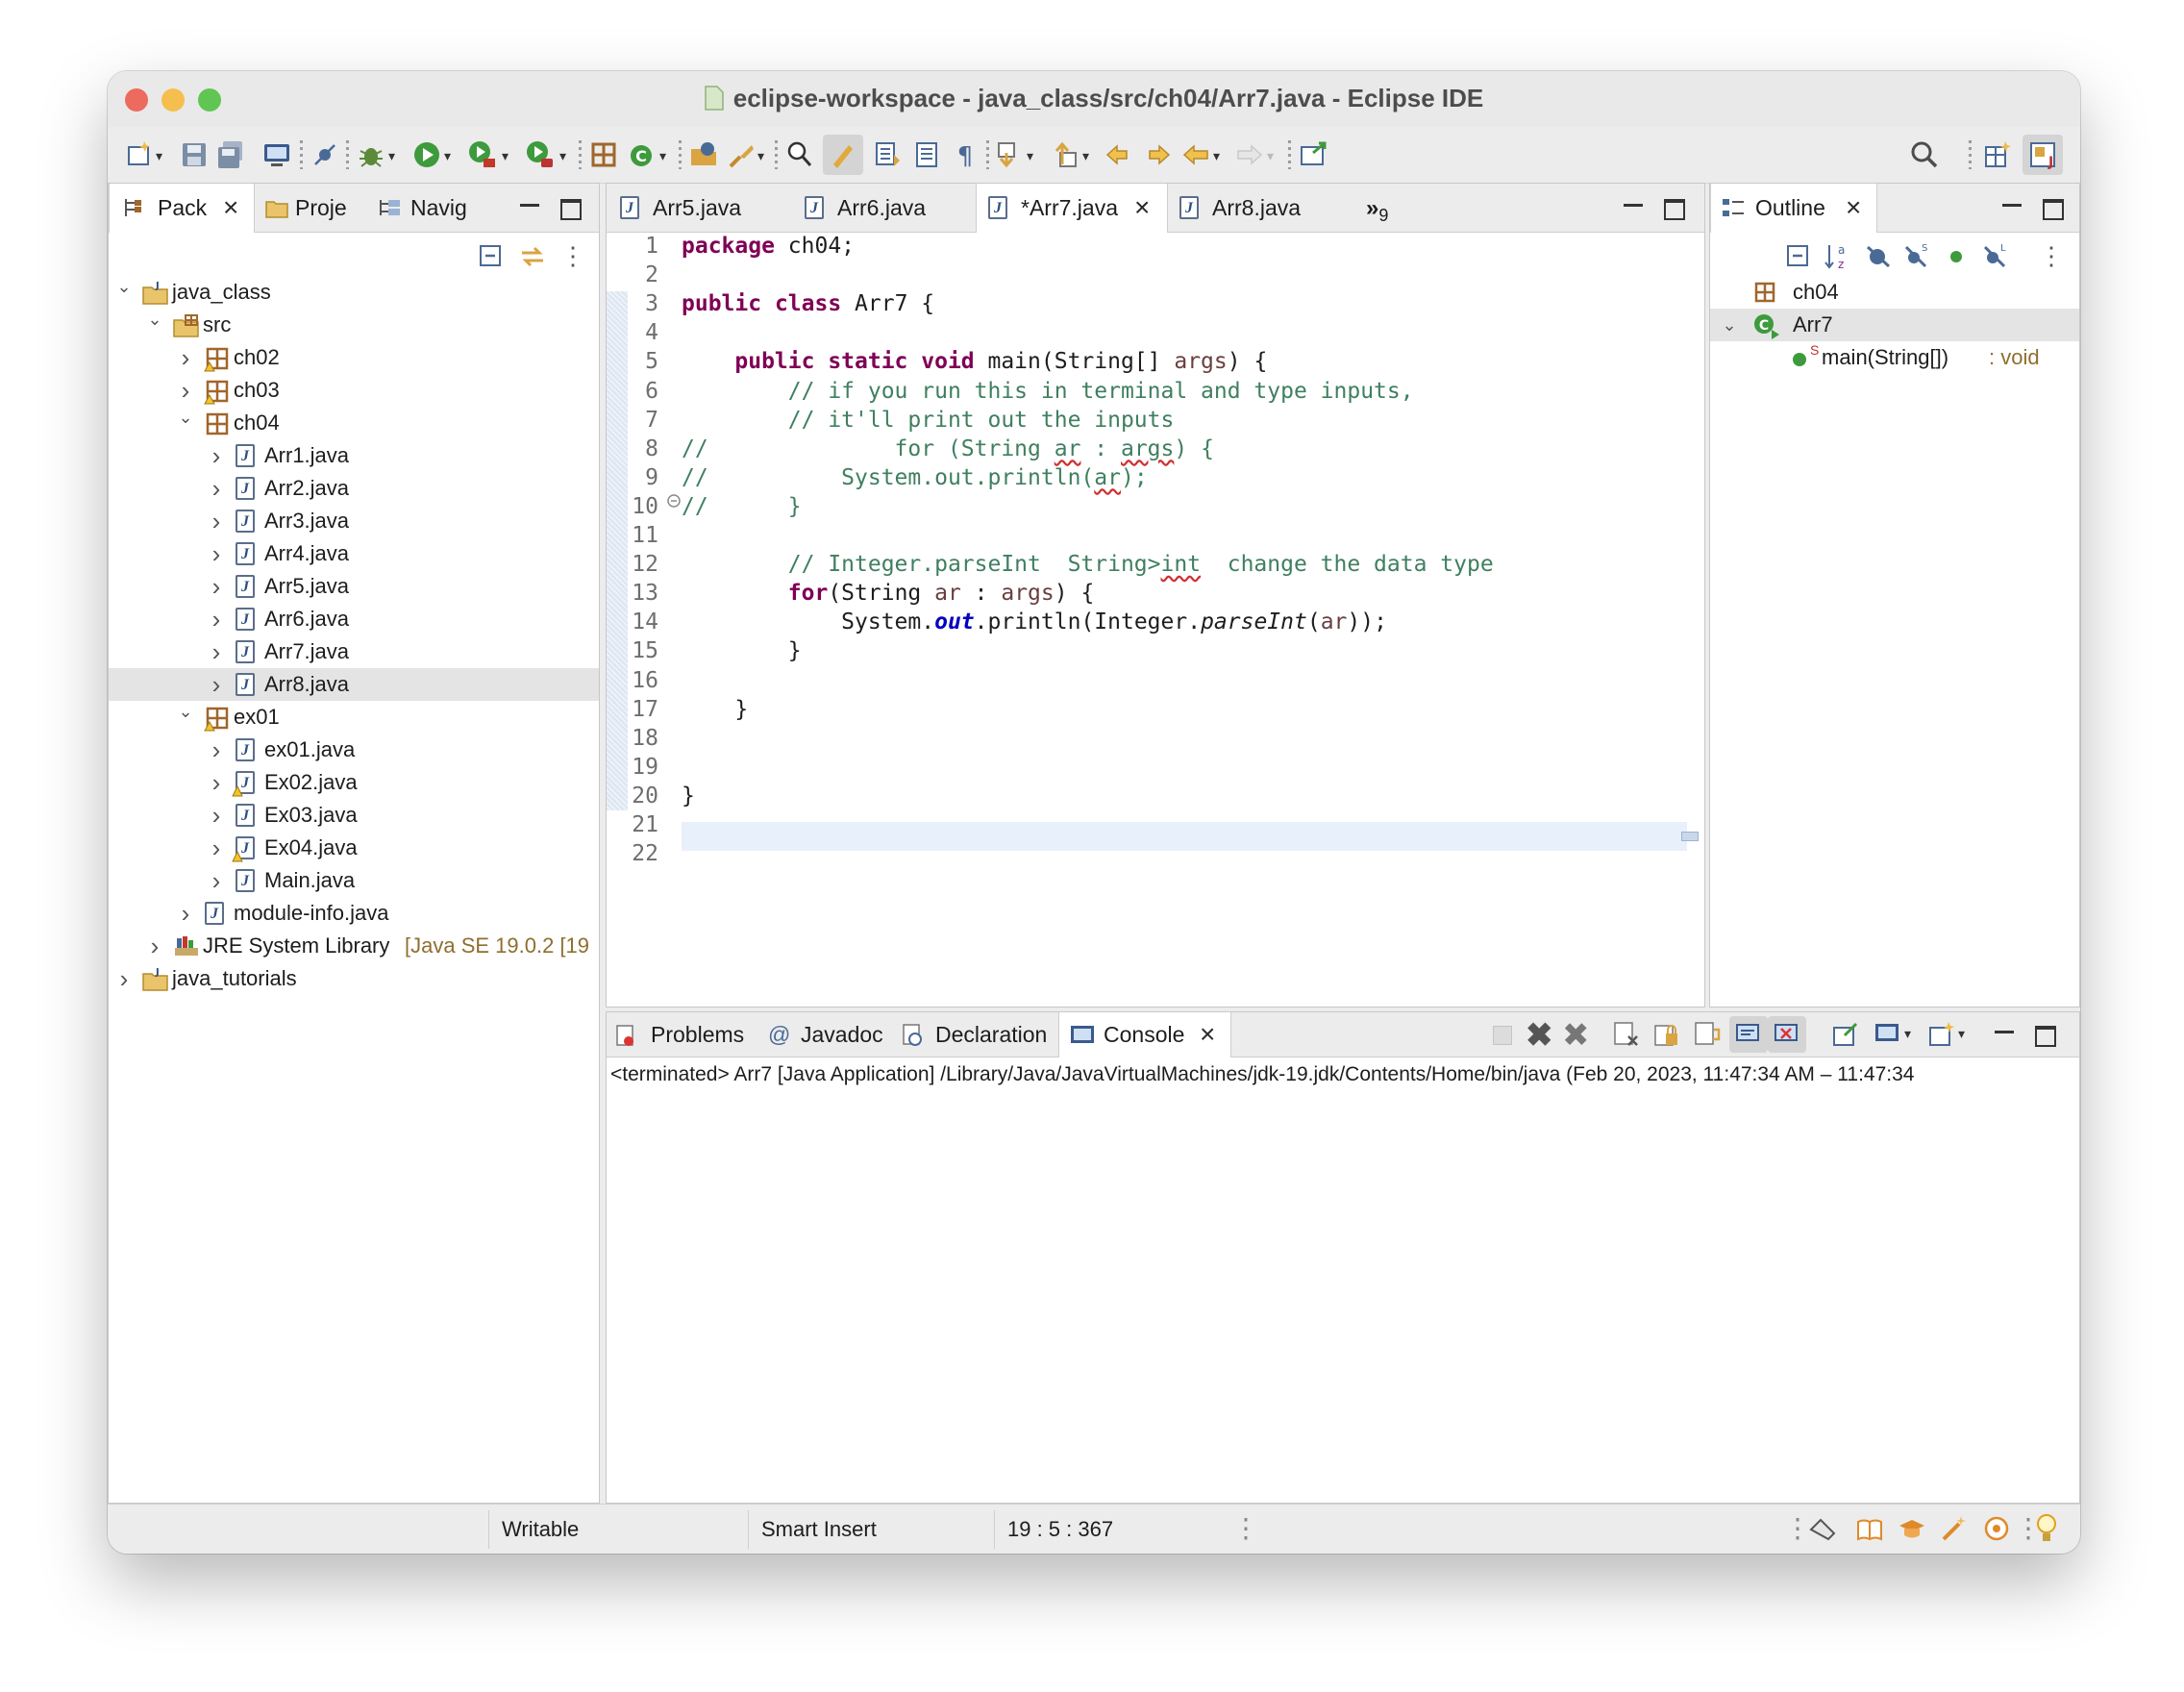  What do you see at coordinates (354, 553) in the screenshot?
I see `tree-item: › J Arr4.java` at bounding box center [354, 553].